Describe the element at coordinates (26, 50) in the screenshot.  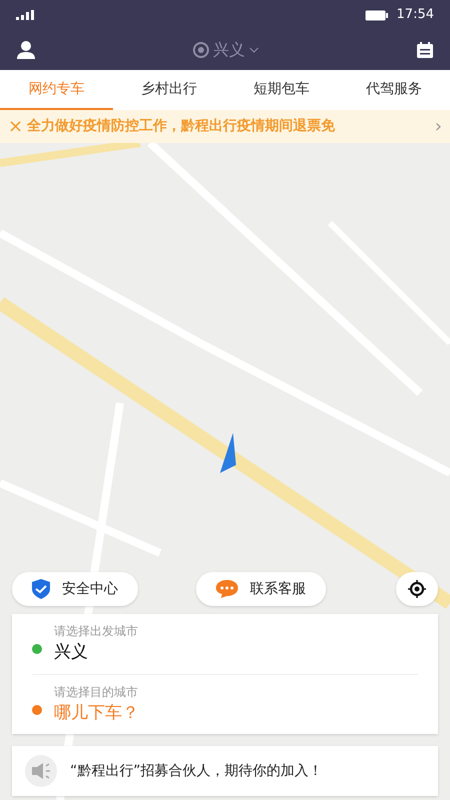
I see `user-icon` at that location.